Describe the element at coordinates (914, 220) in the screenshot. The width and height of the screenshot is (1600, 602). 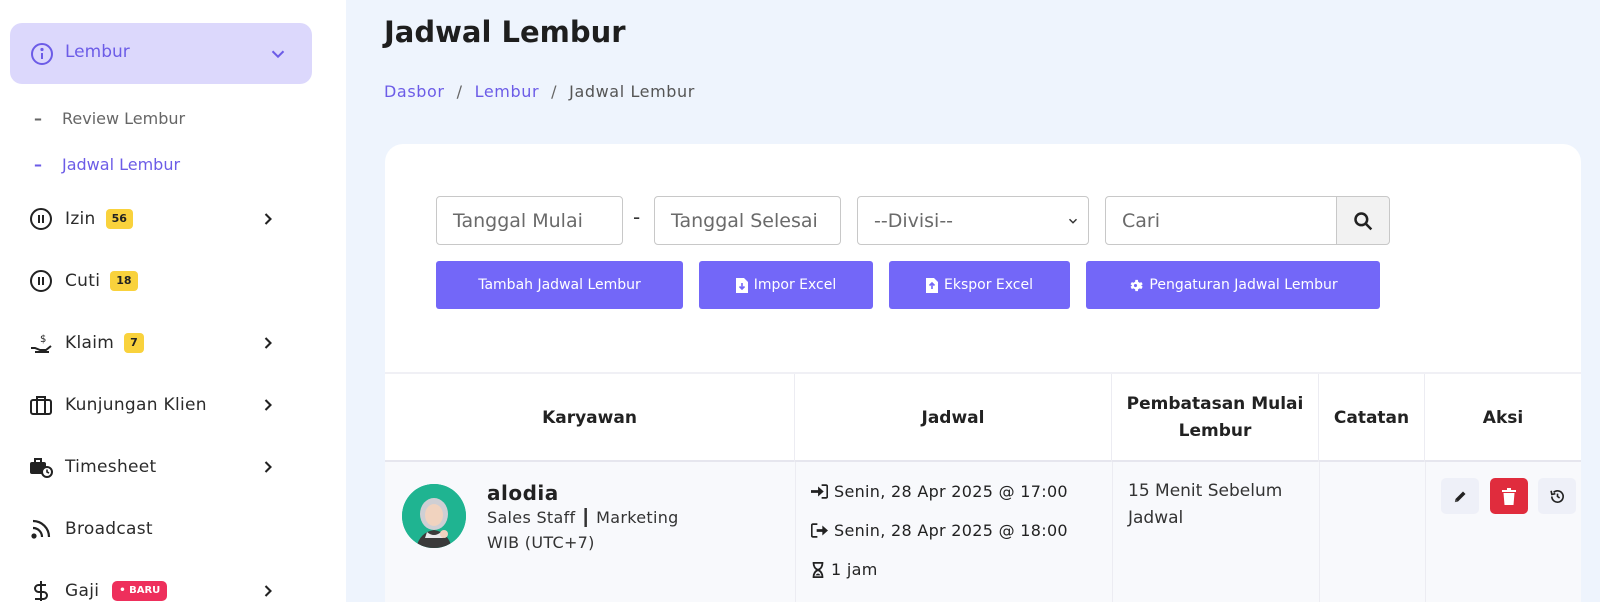
I see `division-select-value: --Divisi--` at that location.